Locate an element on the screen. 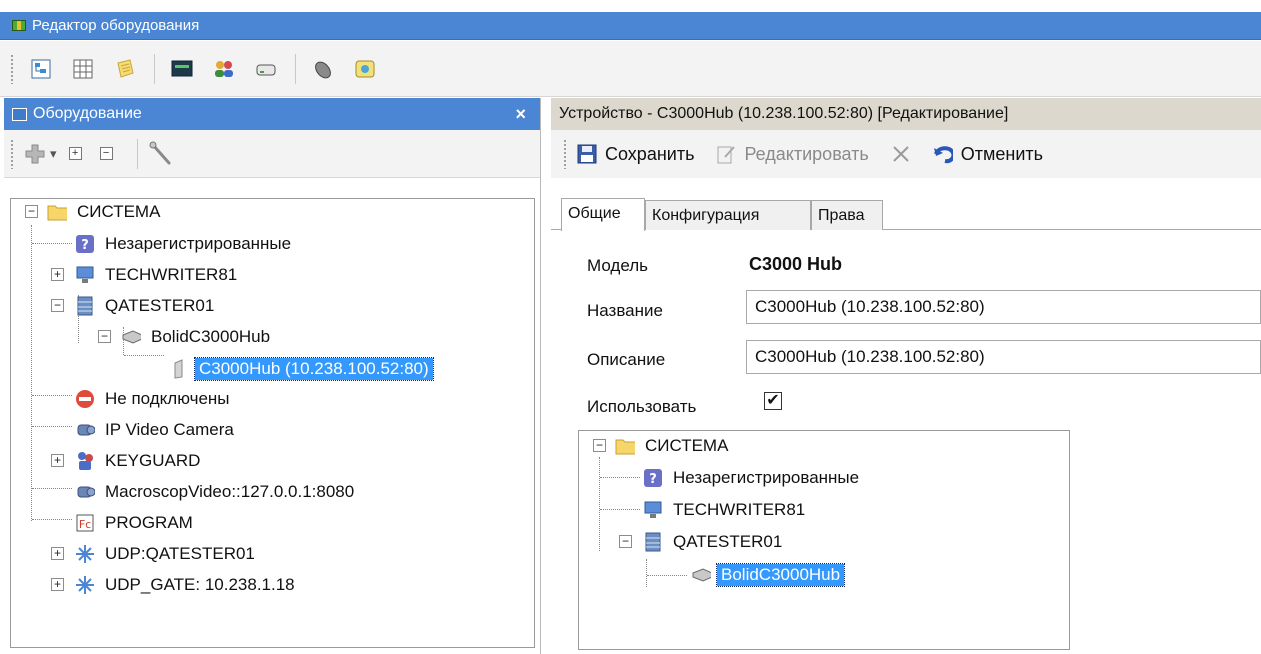 Image resolution: width=1261 pixels, height=654 pixels. edit-label: Редактировать is located at coordinates (806, 153).